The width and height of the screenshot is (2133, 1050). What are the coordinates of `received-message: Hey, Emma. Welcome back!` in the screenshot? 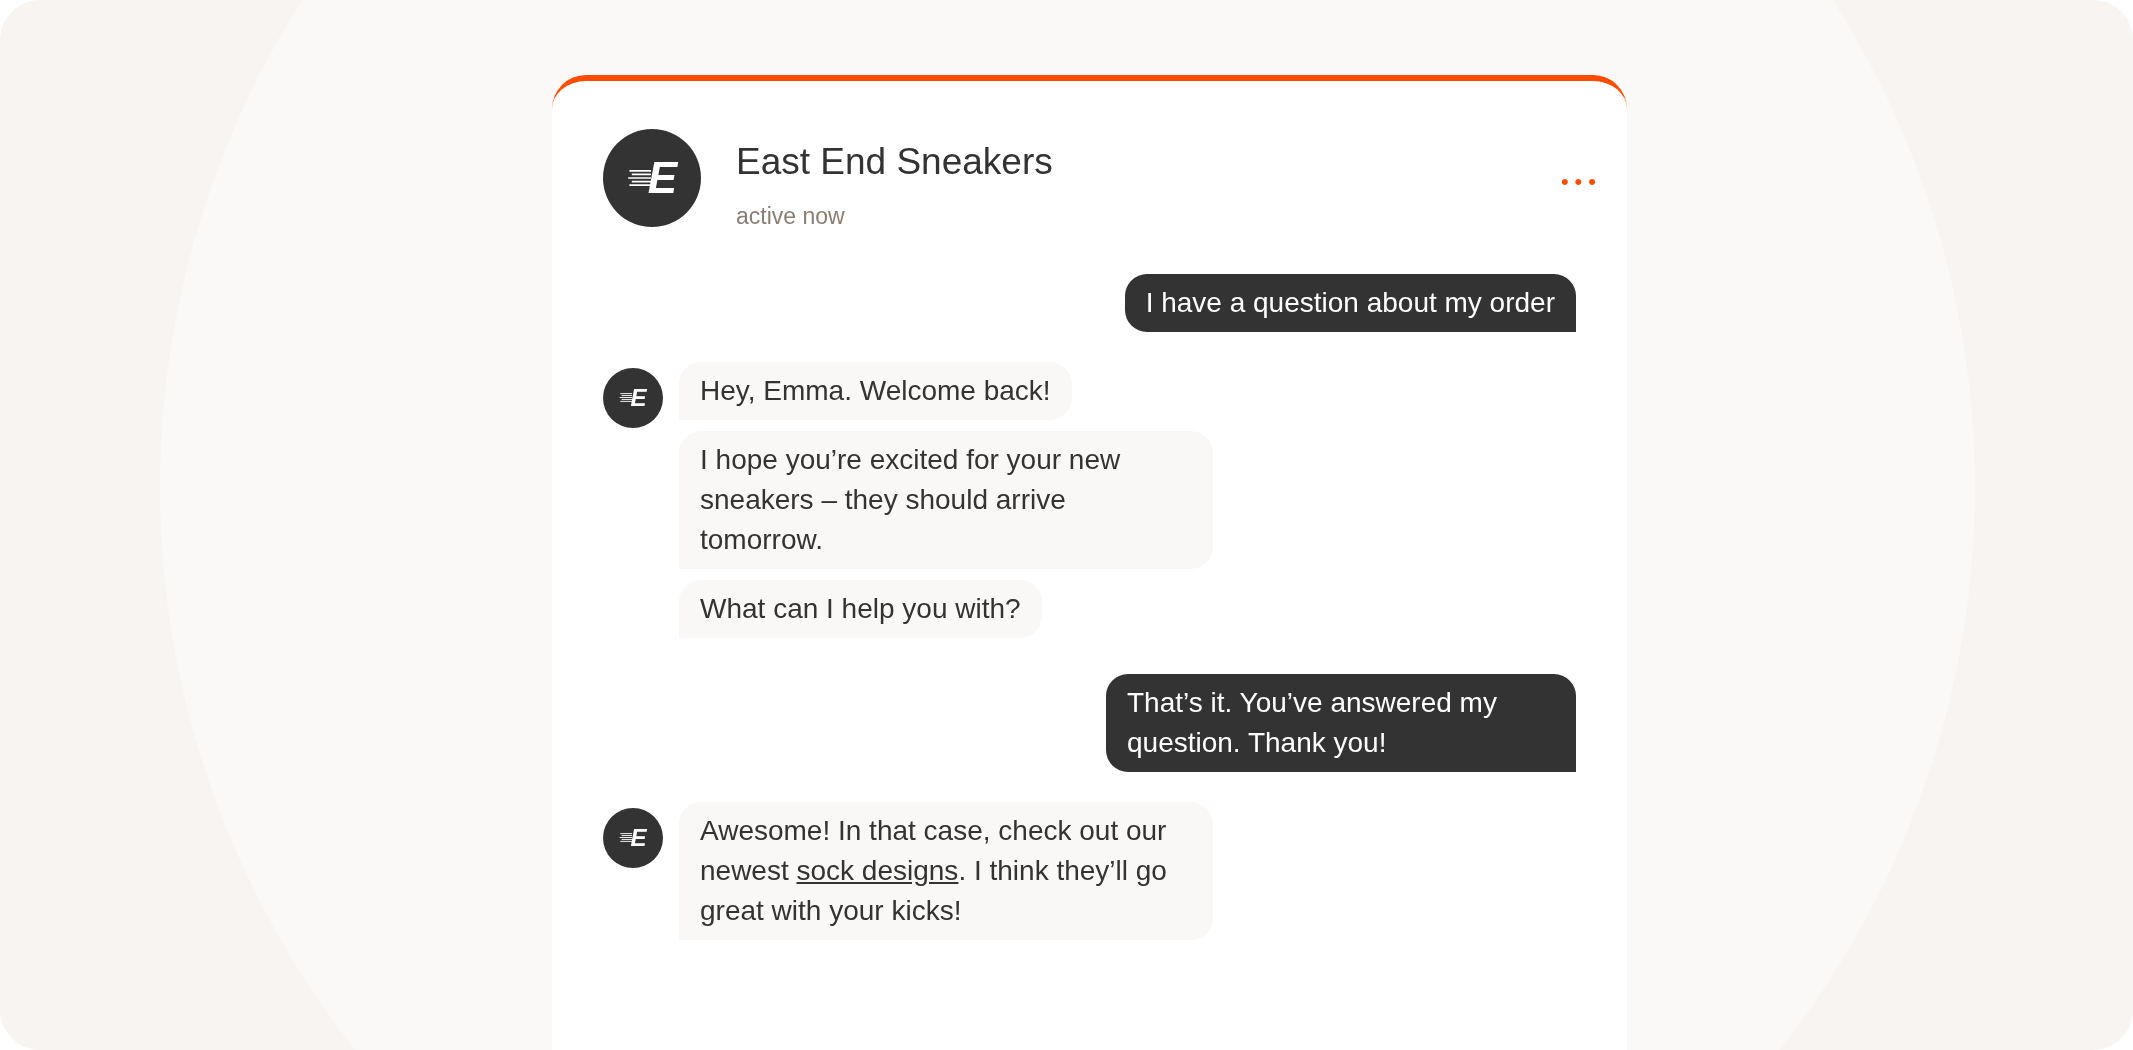 It's located at (875, 390).